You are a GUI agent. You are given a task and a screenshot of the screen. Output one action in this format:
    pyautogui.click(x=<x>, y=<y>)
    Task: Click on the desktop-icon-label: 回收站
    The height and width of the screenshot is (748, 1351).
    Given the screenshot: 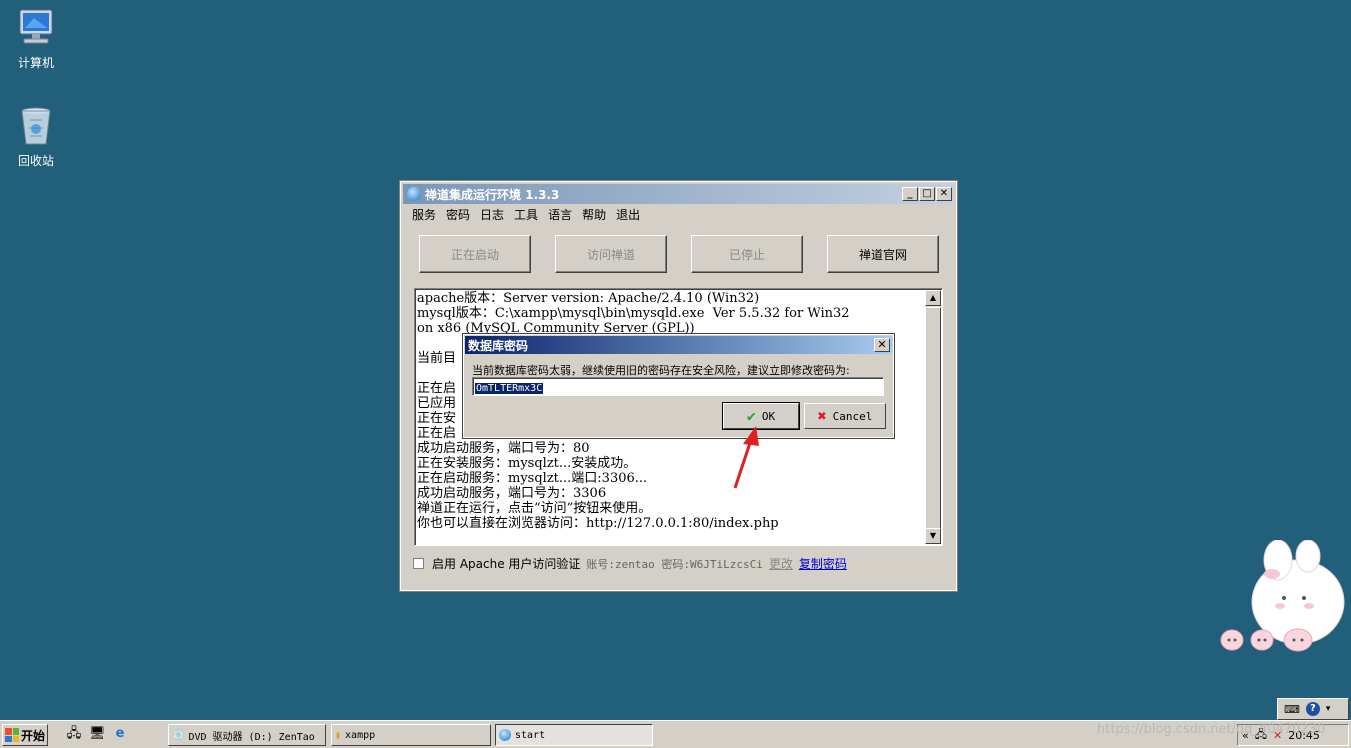 What is the action you would take?
    pyautogui.click(x=35, y=161)
    